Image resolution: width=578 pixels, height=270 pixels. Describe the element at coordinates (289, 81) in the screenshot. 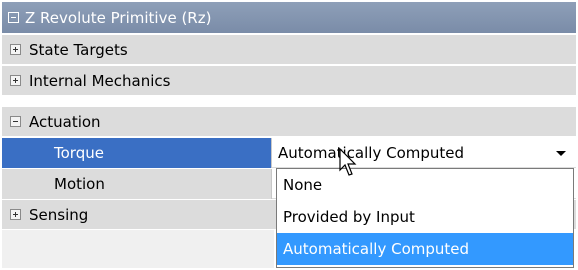

I see `group-internal-mechanics: Internal Mechanics` at that location.